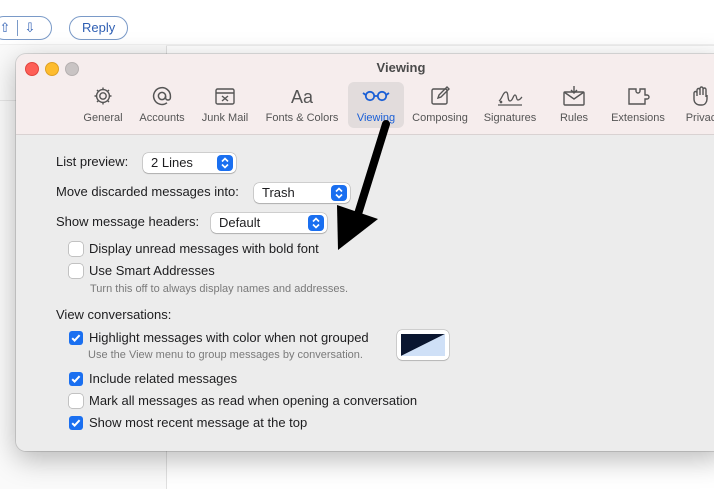 Image resolution: width=714 pixels, height=489 pixels. I want to click on tab-rules-label: Rules, so click(574, 118).